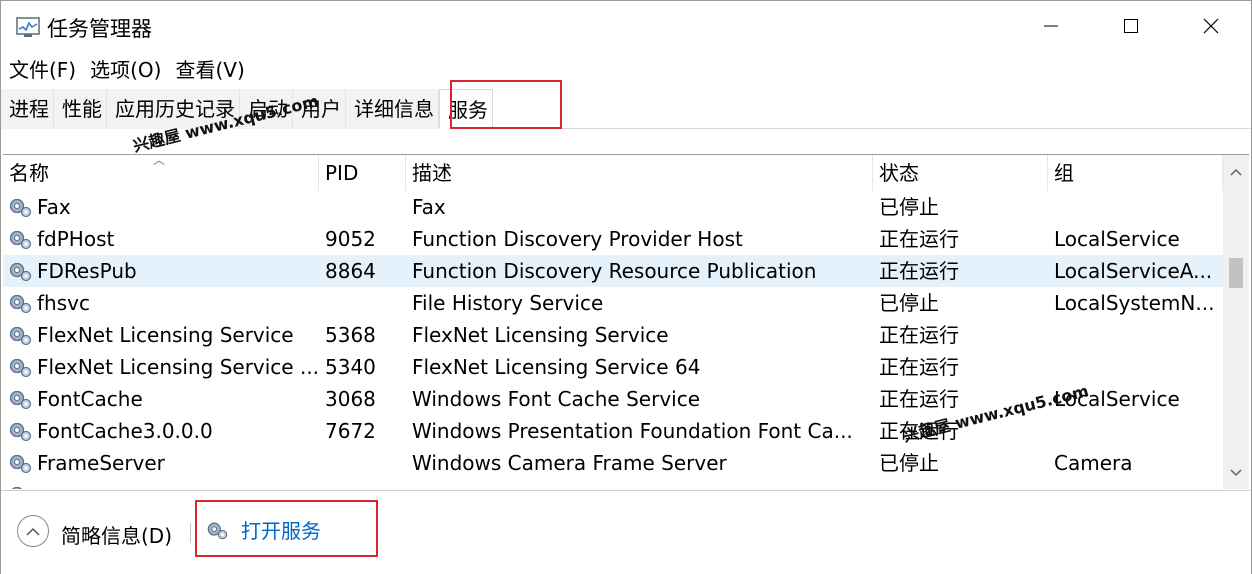 The image size is (1252, 574). I want to click on cell-name, so click(161, 484).